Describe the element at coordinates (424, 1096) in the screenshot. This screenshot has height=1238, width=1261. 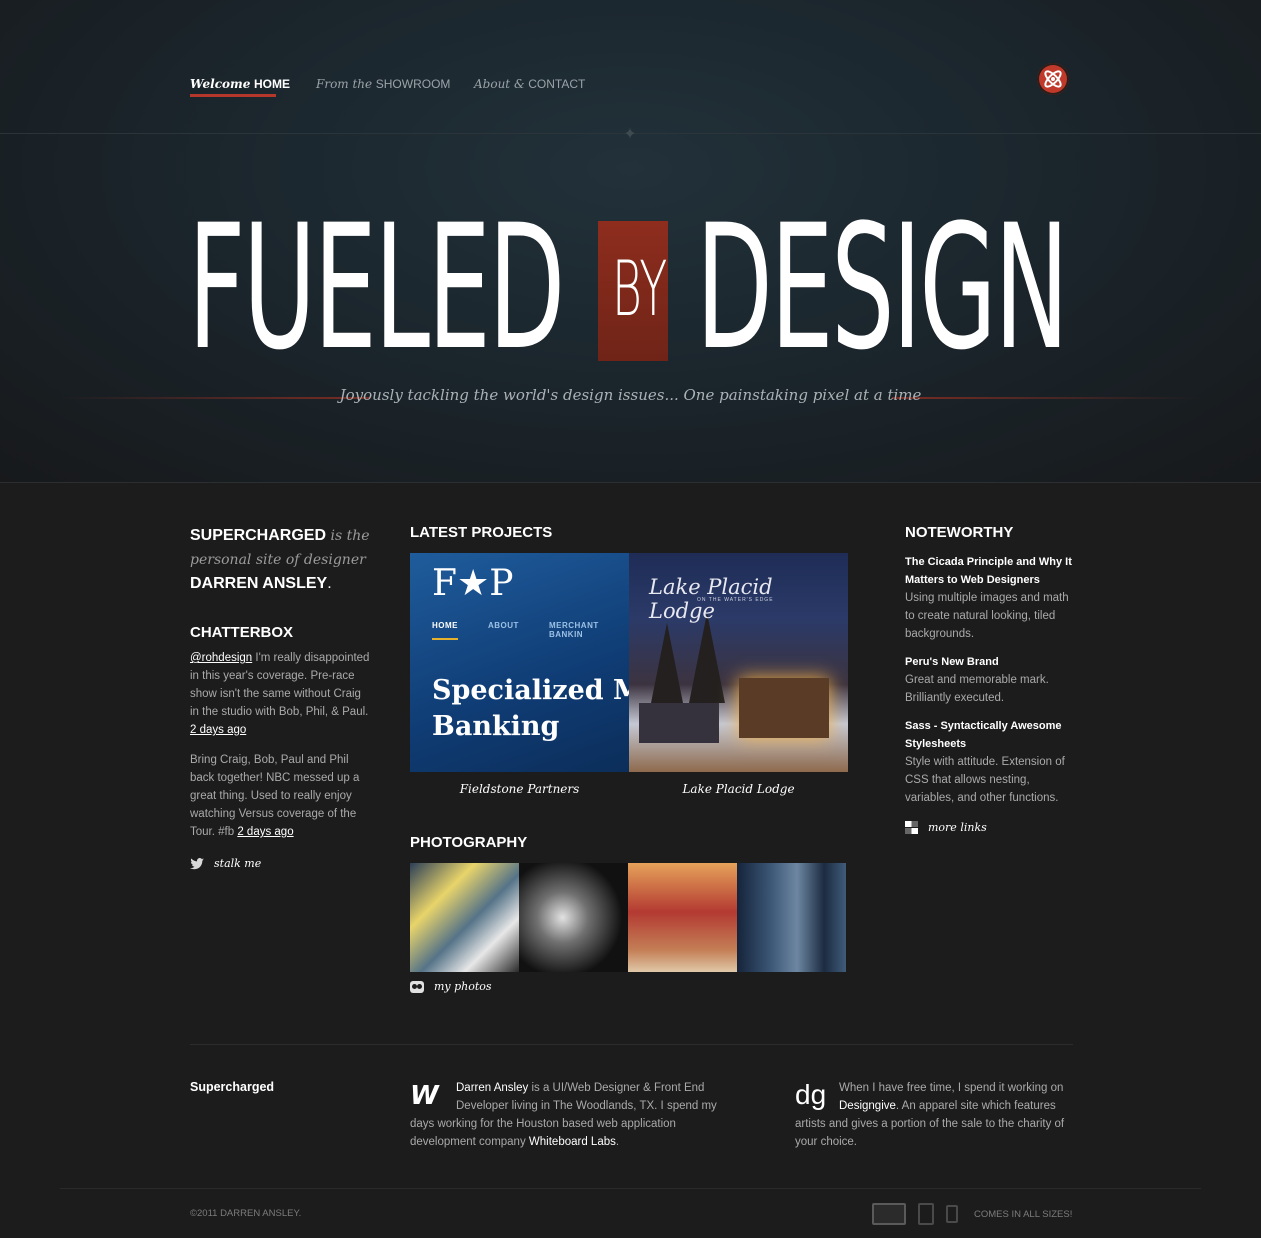
I see `whiteboard-w-icon: W` at that location.